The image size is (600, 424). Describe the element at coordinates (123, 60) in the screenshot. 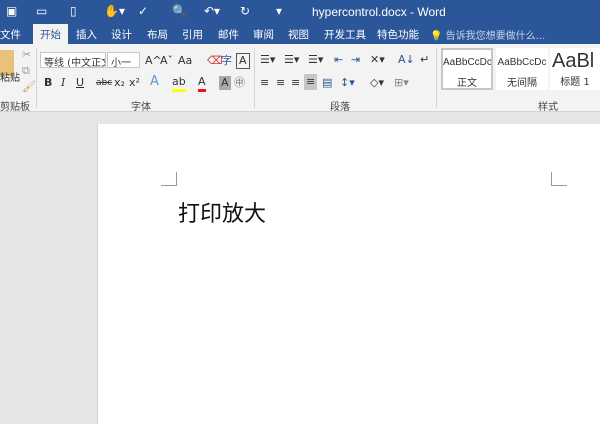

I see `font-size-select: 小一` at that location.